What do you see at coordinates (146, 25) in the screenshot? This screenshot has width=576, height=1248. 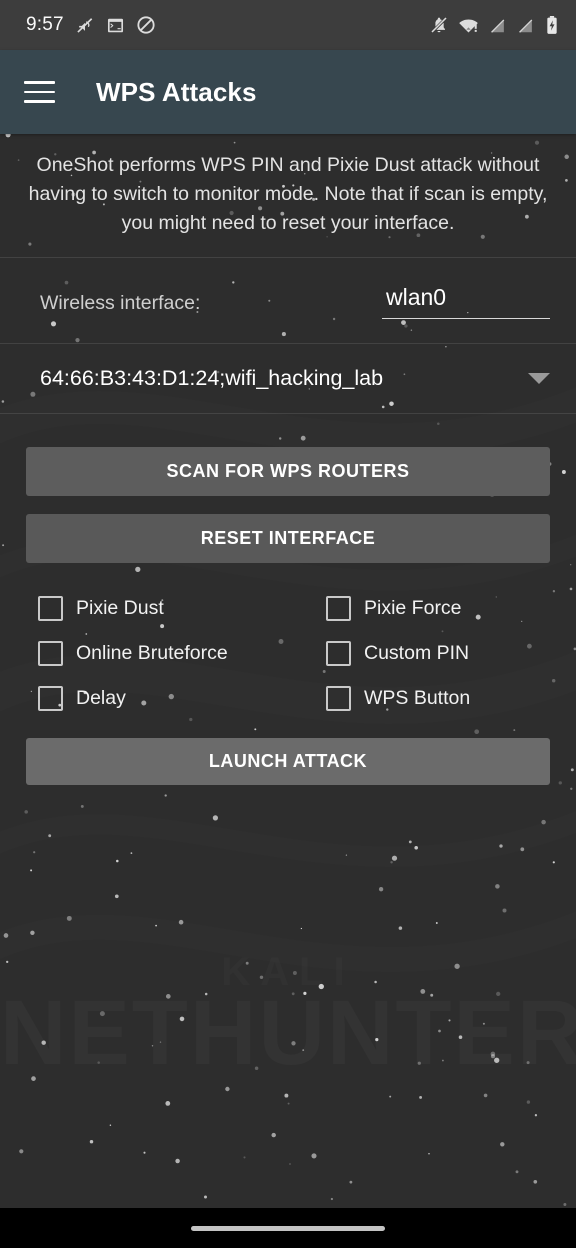 I see `do-not-disturb-icon` at bounding box center [146, 25].